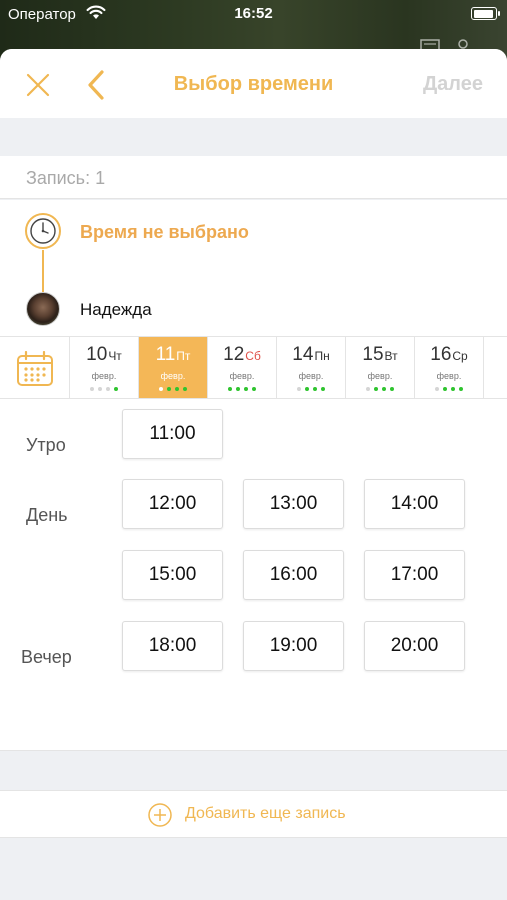 This screenshot has width=507, height=900. What do you see at coordinates (373, 354) in the screenshot?
I see `date-number: 15` at bounding box center [373, 354].